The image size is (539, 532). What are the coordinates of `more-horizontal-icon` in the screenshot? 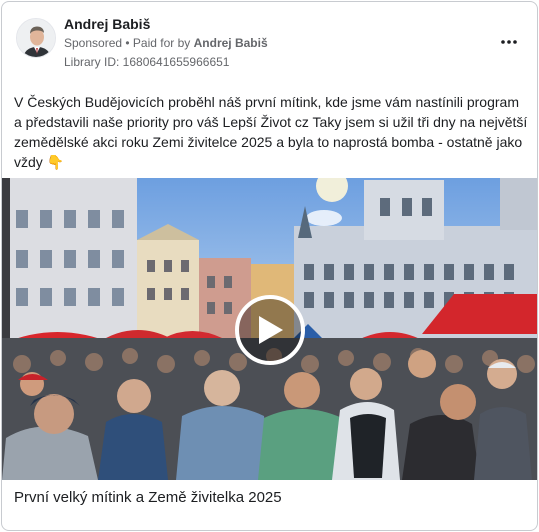 It's located at (509, 42).